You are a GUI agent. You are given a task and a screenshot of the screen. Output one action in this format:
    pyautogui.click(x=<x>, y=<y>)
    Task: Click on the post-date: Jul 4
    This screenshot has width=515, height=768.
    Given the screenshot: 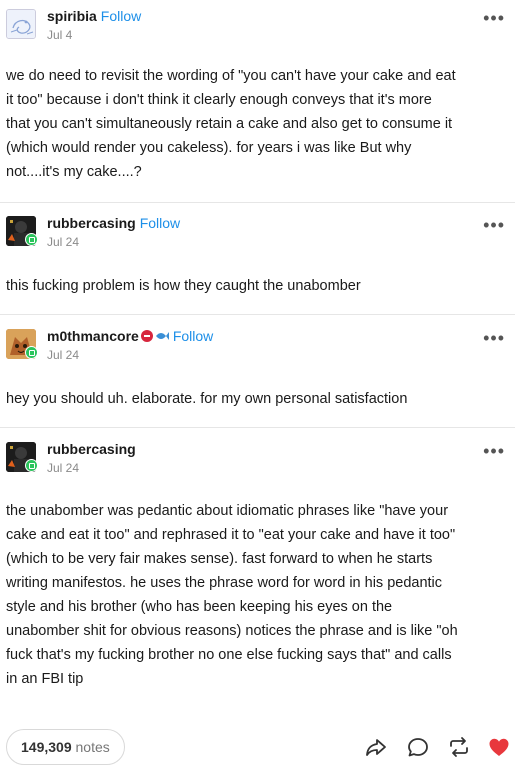 What is the action you would take?
    pyautogui.click(x=59, y=35)
    